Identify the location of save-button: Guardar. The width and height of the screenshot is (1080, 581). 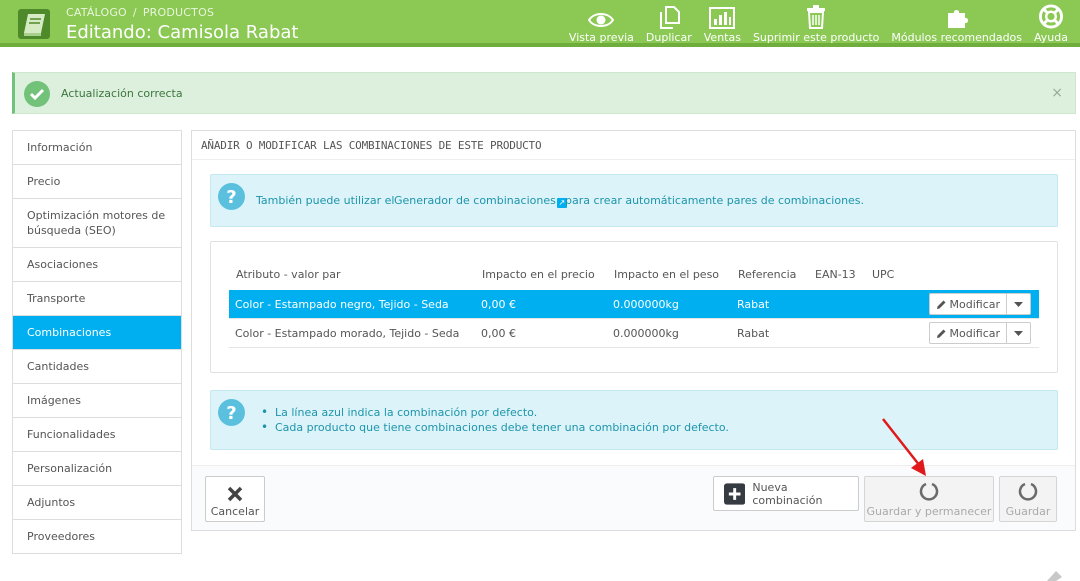
(1028, 499).